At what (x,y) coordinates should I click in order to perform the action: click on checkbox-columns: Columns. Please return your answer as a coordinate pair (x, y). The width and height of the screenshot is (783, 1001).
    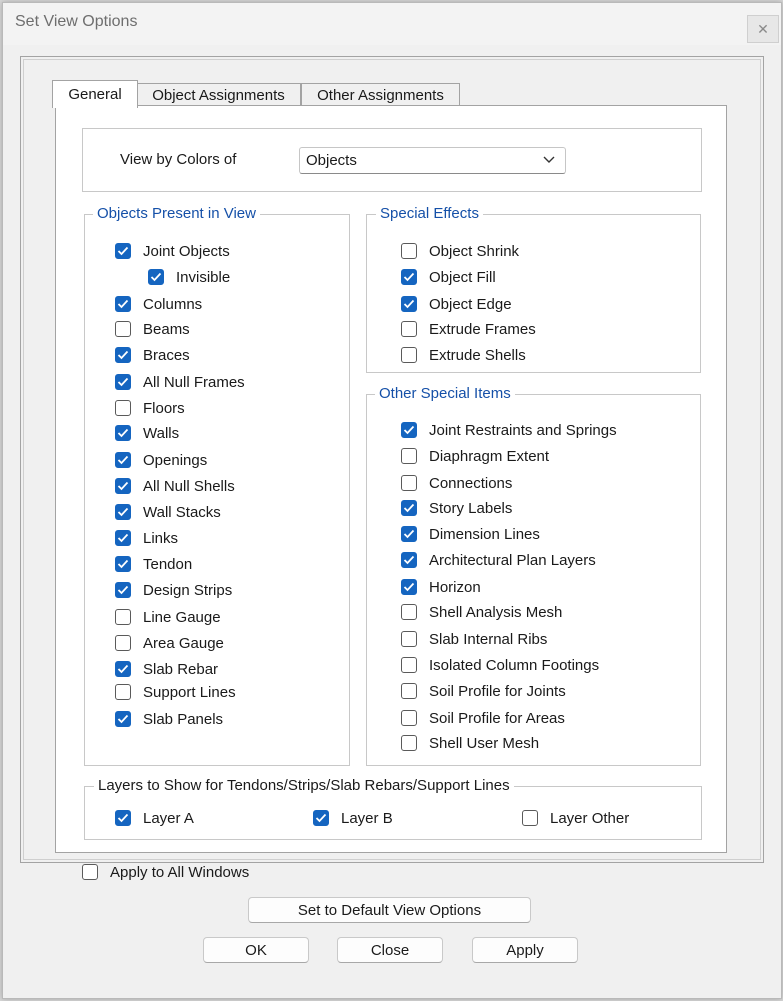
    Looking at the image, I should click on (158, 304).